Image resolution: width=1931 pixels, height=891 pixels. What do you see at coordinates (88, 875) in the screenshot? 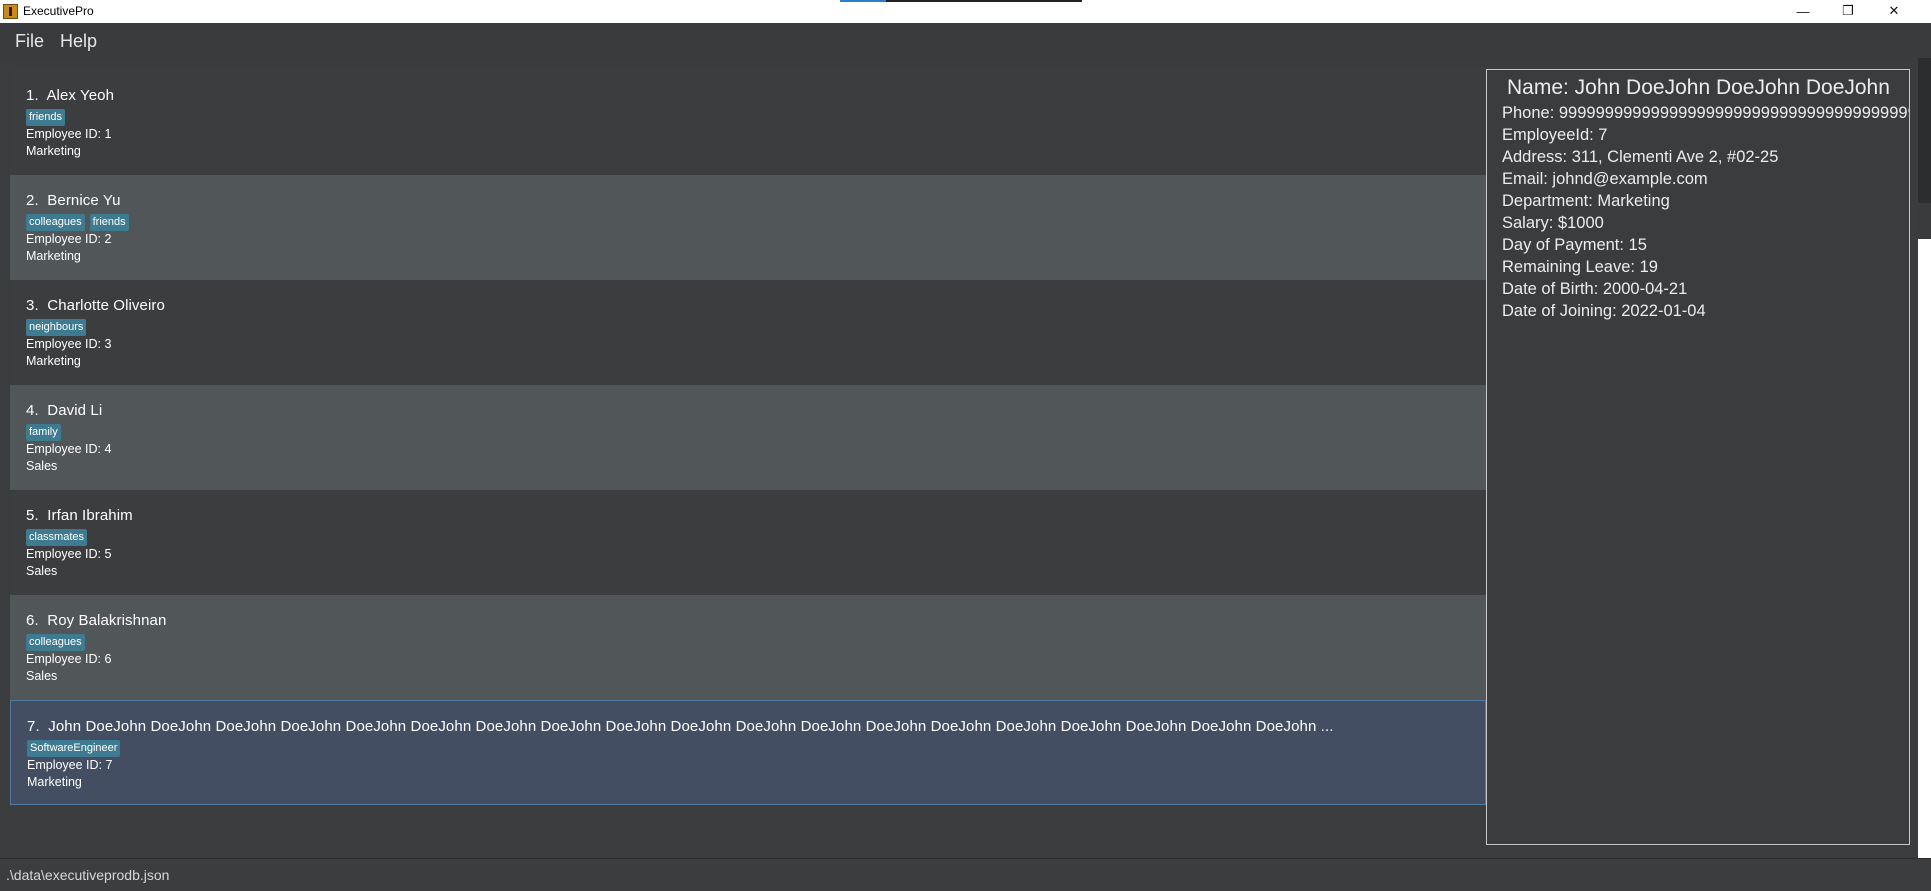
I see `data-file-path: .\data\executiveprodb.json` at bounding box center [88, 875].